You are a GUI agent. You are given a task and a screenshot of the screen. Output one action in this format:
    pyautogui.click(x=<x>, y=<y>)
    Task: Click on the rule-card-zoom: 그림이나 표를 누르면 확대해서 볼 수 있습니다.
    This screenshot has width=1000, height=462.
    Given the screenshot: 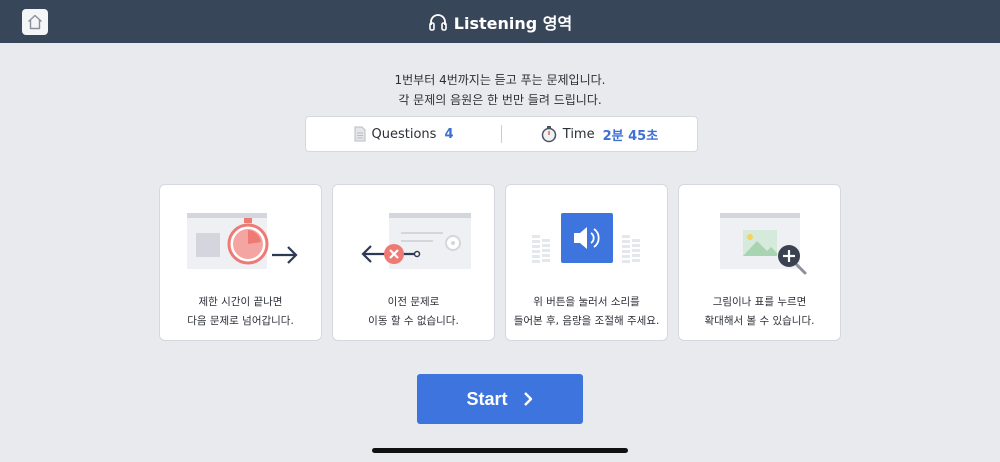 What is the action you would take?
    pyautogui.click(x=759, y=262)
    